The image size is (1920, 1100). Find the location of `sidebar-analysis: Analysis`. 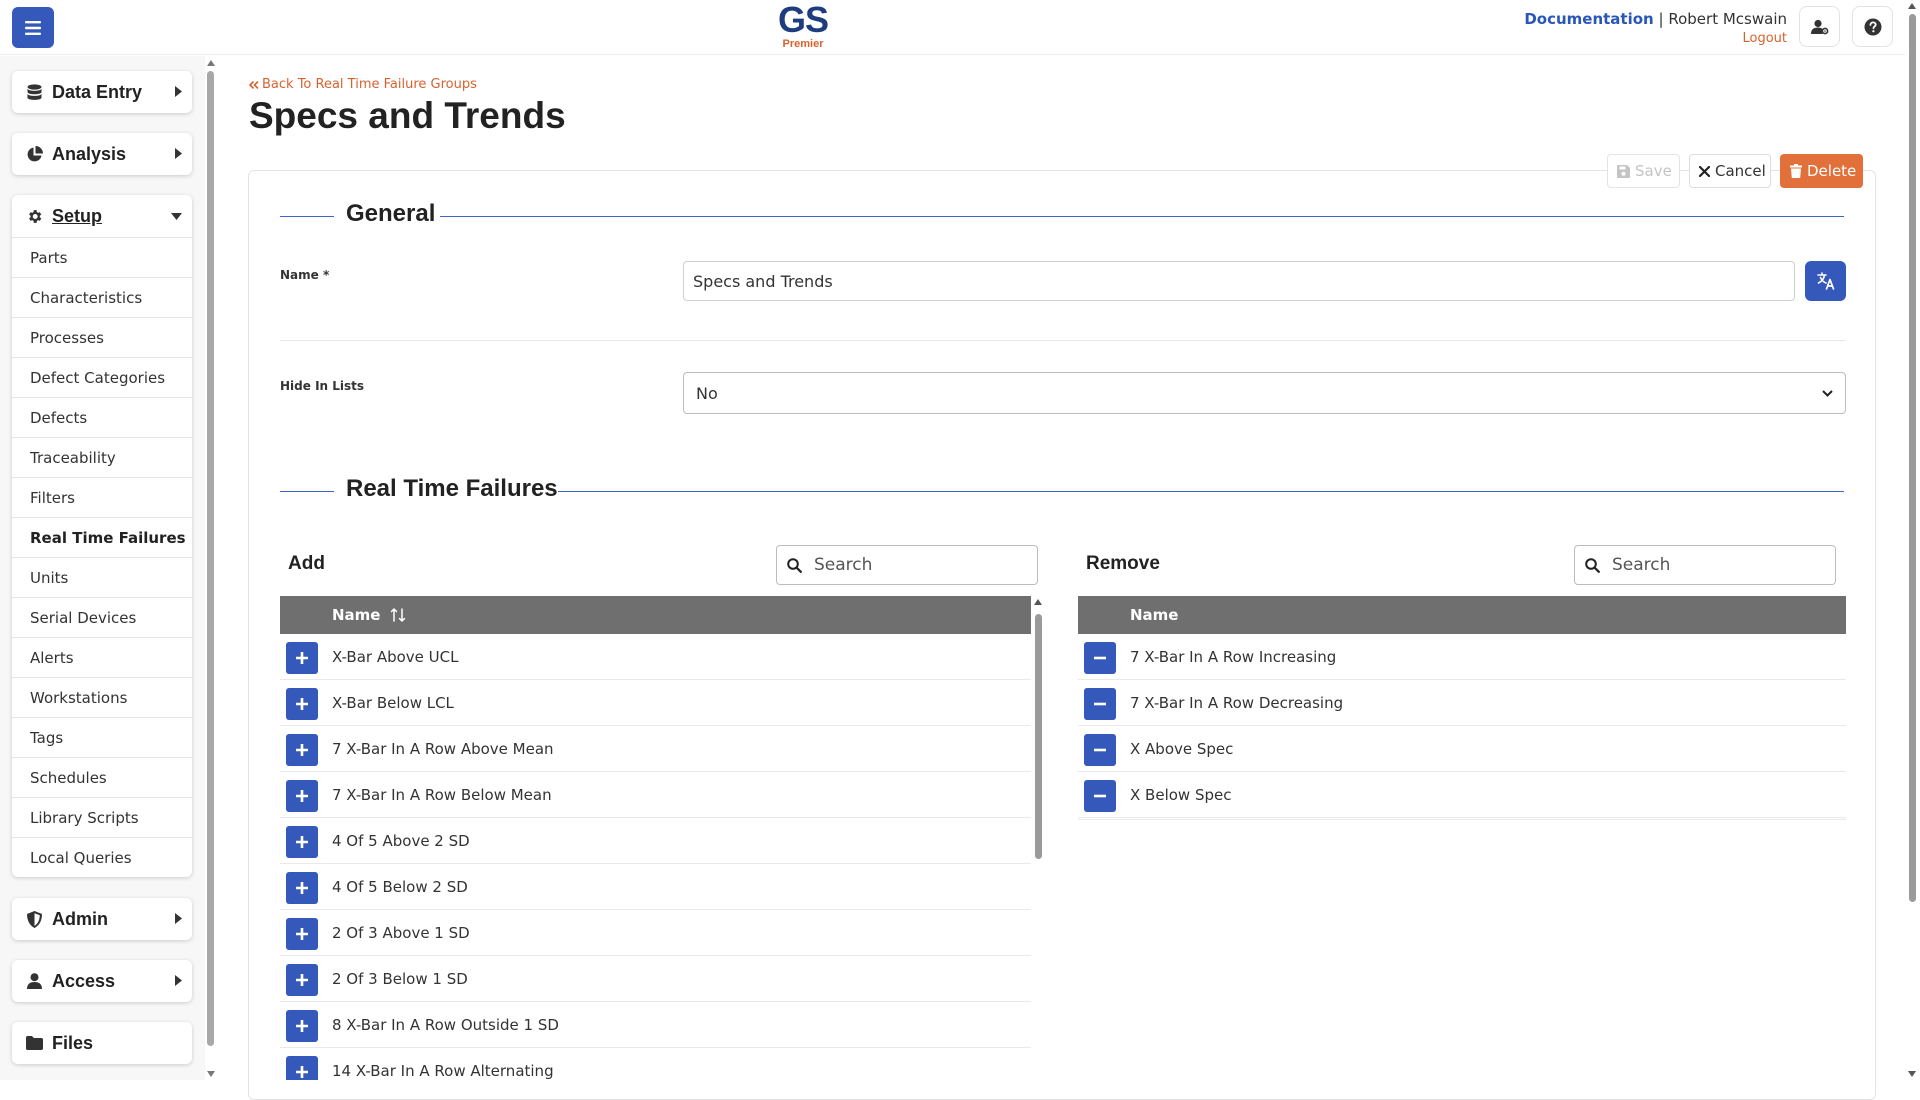

sidebar-analysis: Analysis is located at coordinates (102, 154).